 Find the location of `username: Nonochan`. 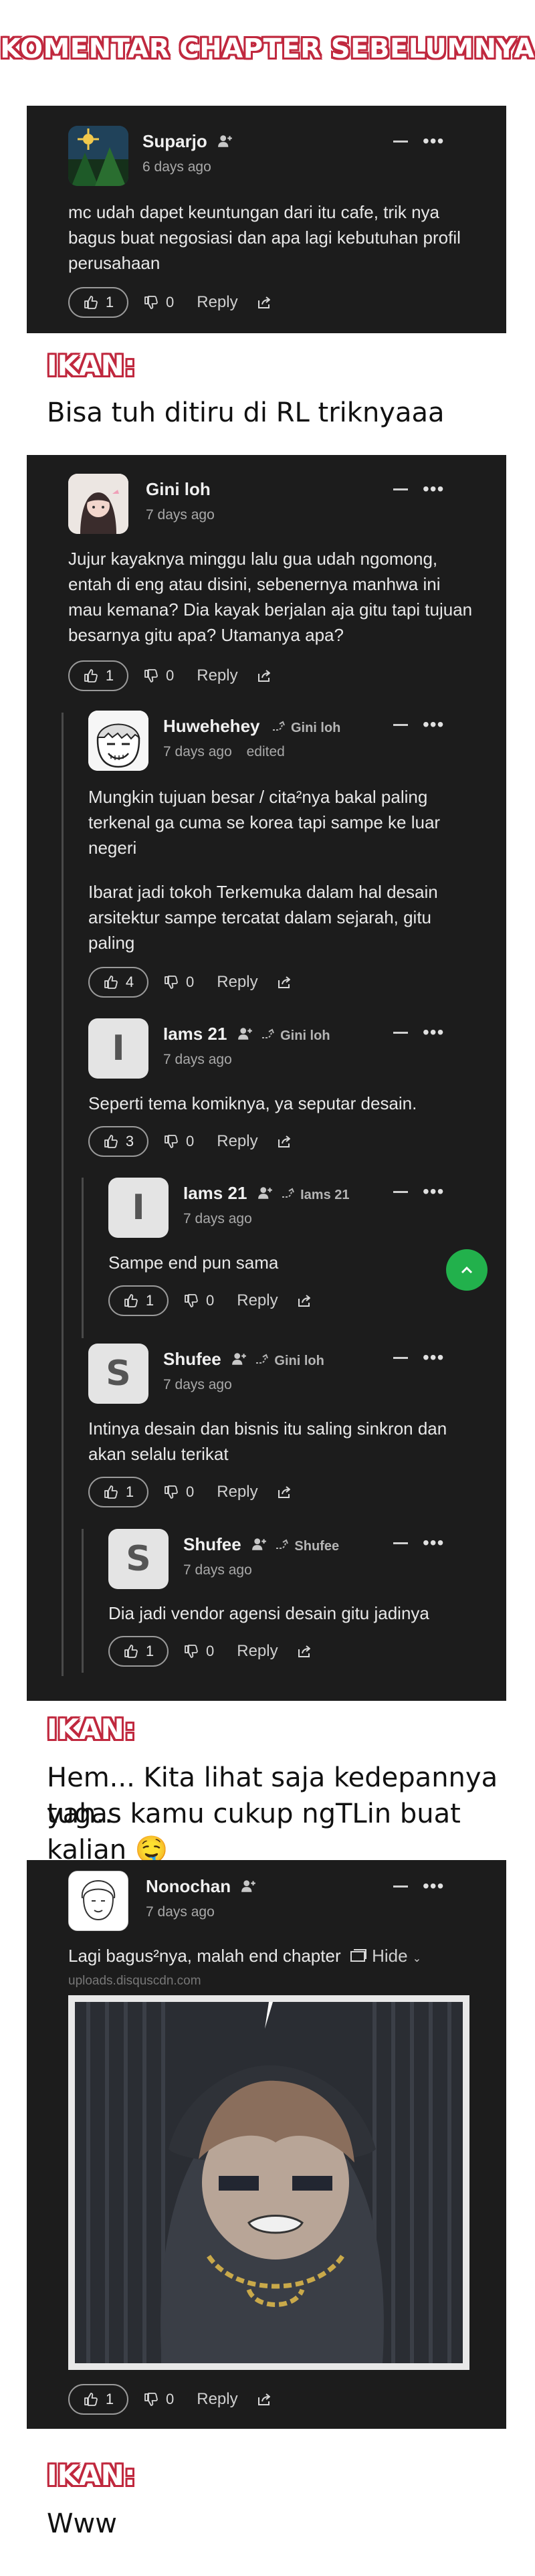

username: Nonochan is located at coordinates (201, 1887).